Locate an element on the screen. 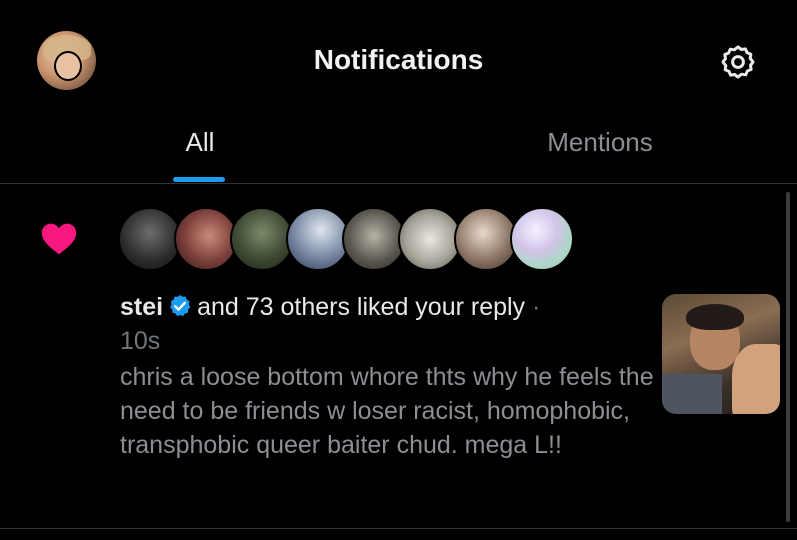 The height and width of the screenshot is (540, 797). timestamp: 10s is located at coordinates (140, 341).